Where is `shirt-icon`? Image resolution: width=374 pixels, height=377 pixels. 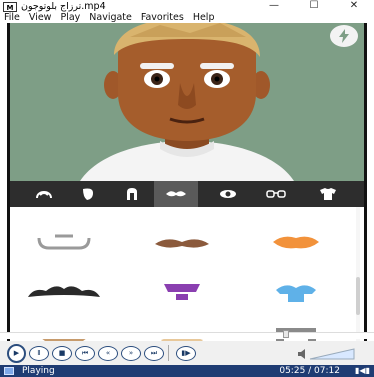 shirt-icon is located at coordinates (328, 194).